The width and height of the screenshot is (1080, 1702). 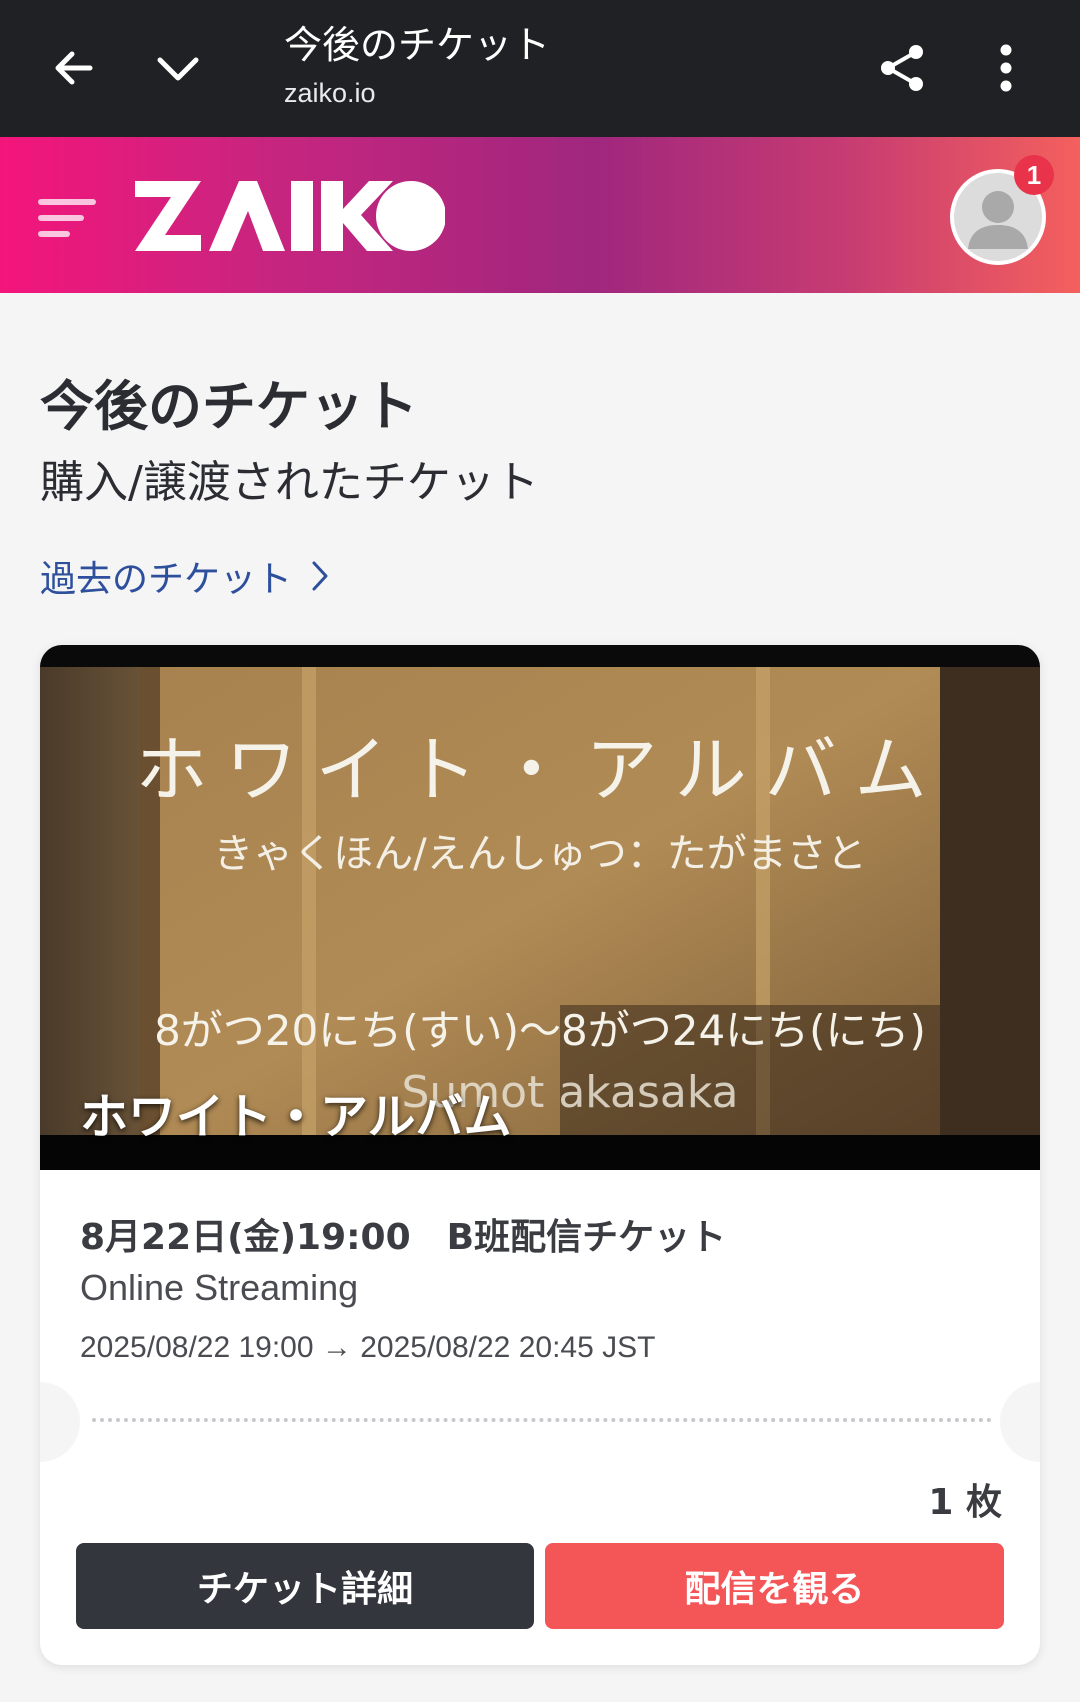 What do you see at coordinates (902, 68) in the screenshot?
I see `share-icon` at bounding box center [902, 68].